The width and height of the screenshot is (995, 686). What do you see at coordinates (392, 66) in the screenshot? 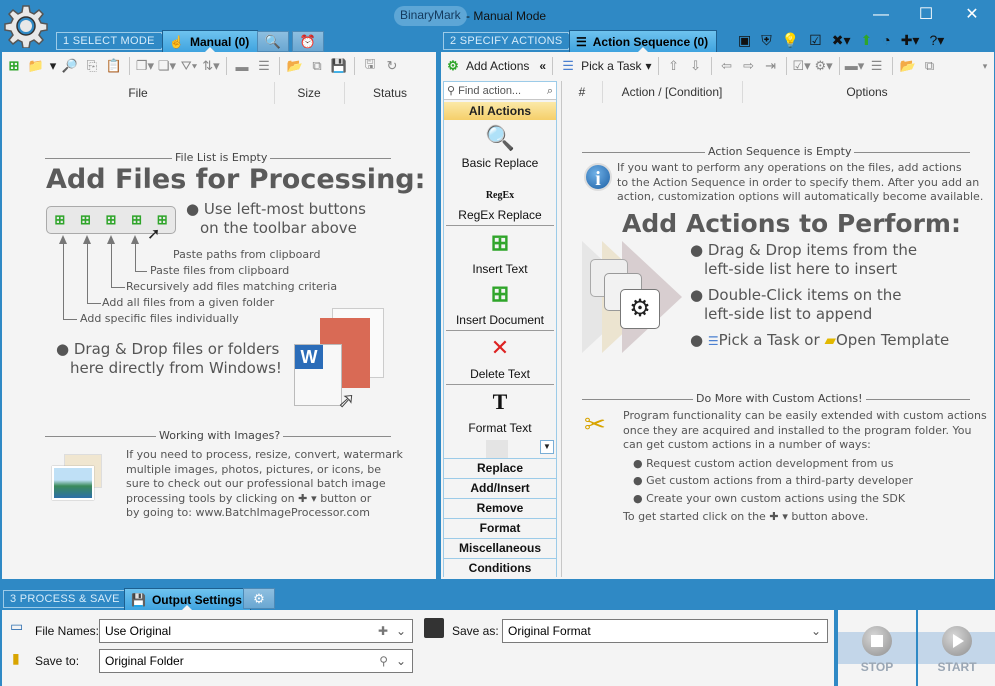
I see `refresh-list-icon: ↻` at bounding box center [392, 66].